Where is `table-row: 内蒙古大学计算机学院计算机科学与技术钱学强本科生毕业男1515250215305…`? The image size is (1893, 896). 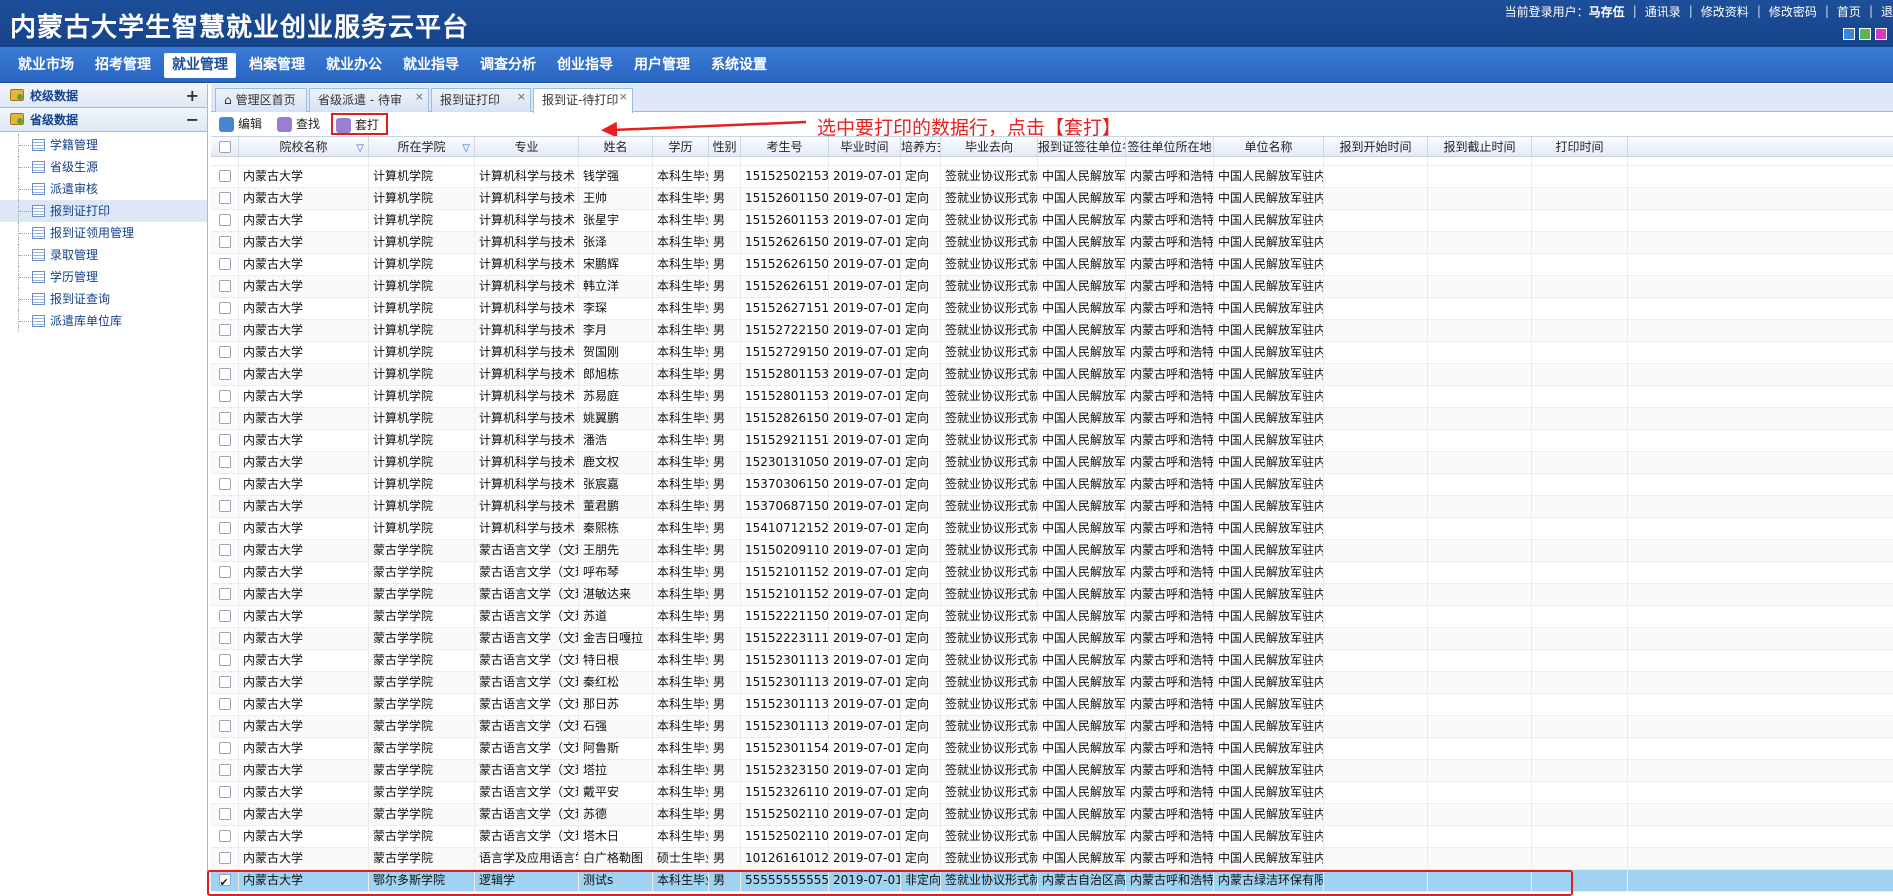 table-row: 内蒙古大学计算机学院计算机科学与技术钱学强本科生毕业男1515250215305… is located at coordinates (1052, 177).